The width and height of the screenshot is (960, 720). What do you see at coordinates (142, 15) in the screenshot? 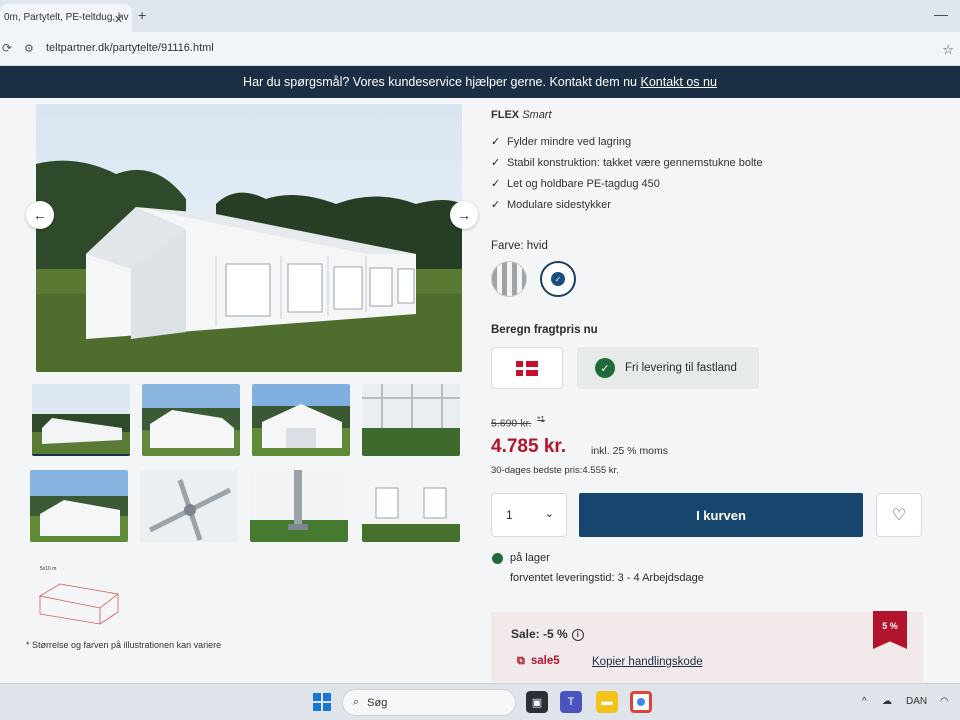
I see `new-tab-button: +` at bounding box center [142, 15].